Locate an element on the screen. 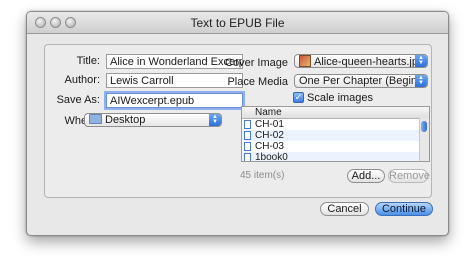  title-bar: Text to EPUB File is located at coordinates (237, 23).